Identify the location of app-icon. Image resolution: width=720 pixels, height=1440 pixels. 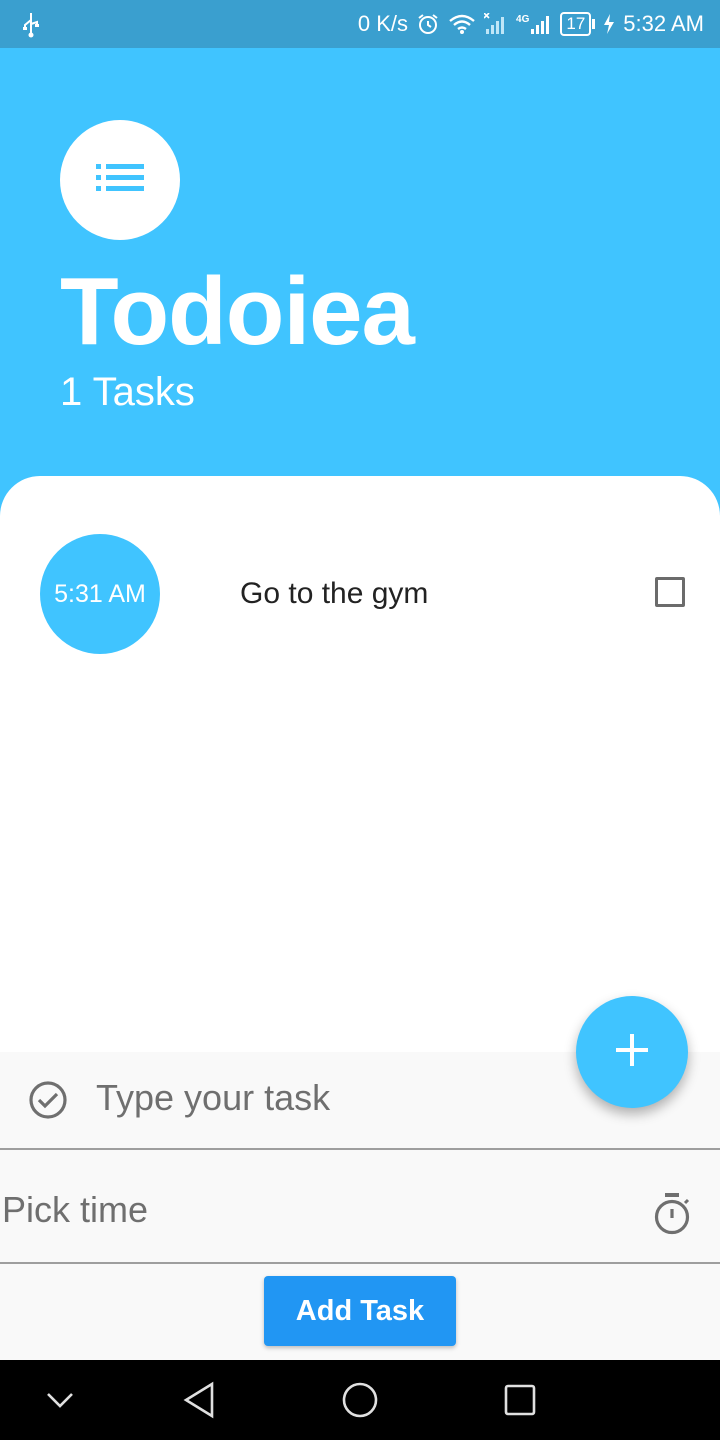
(120, 180).